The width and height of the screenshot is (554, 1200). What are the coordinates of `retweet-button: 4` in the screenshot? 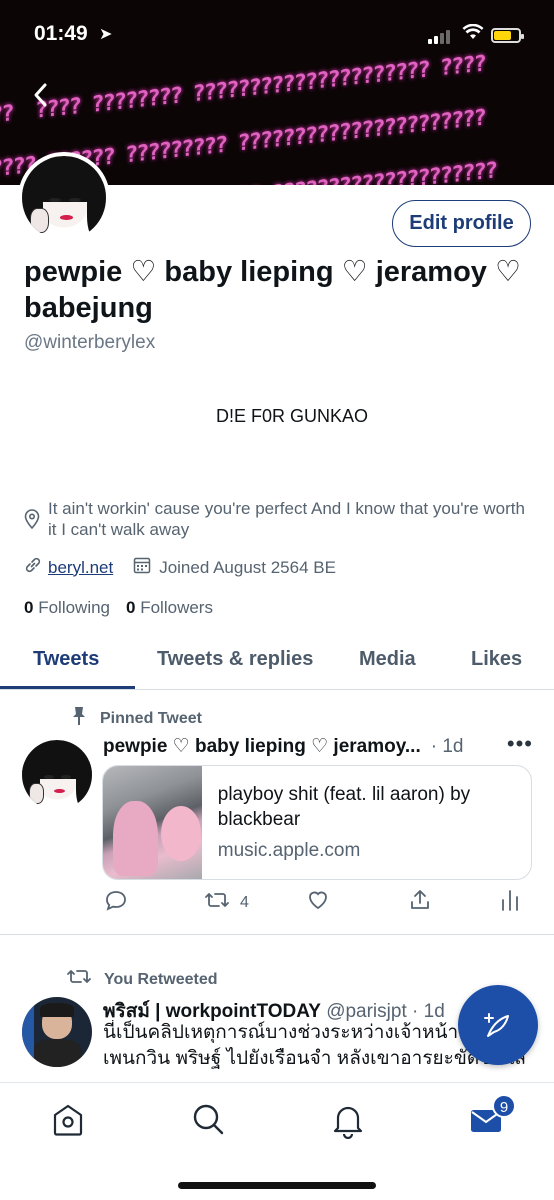 It's located at (226, 902).